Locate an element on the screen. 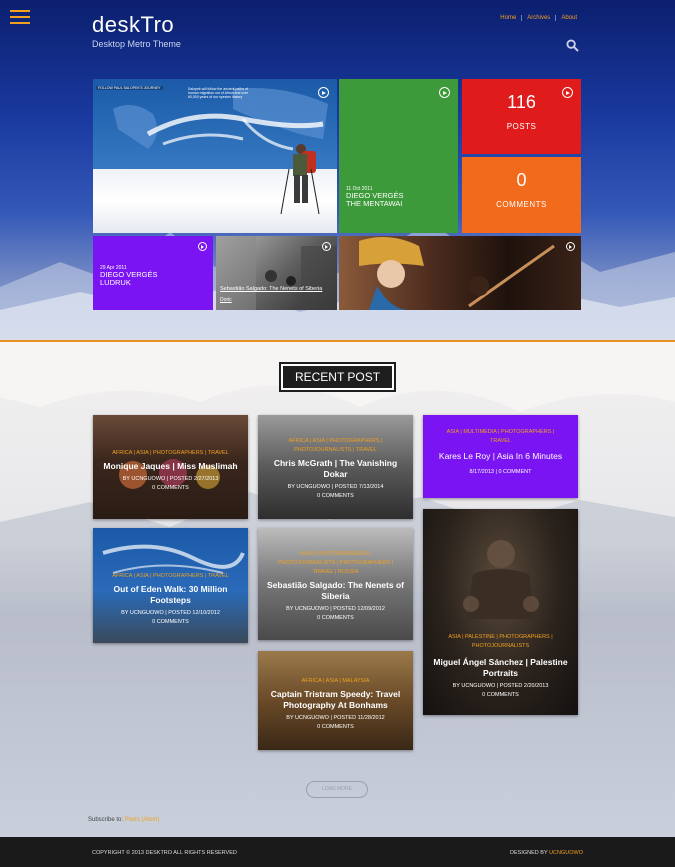 The height and width of the screenshot is (867, 675). tile-comments-count: 0 COMMENTS is located at coordinates (521, 195).